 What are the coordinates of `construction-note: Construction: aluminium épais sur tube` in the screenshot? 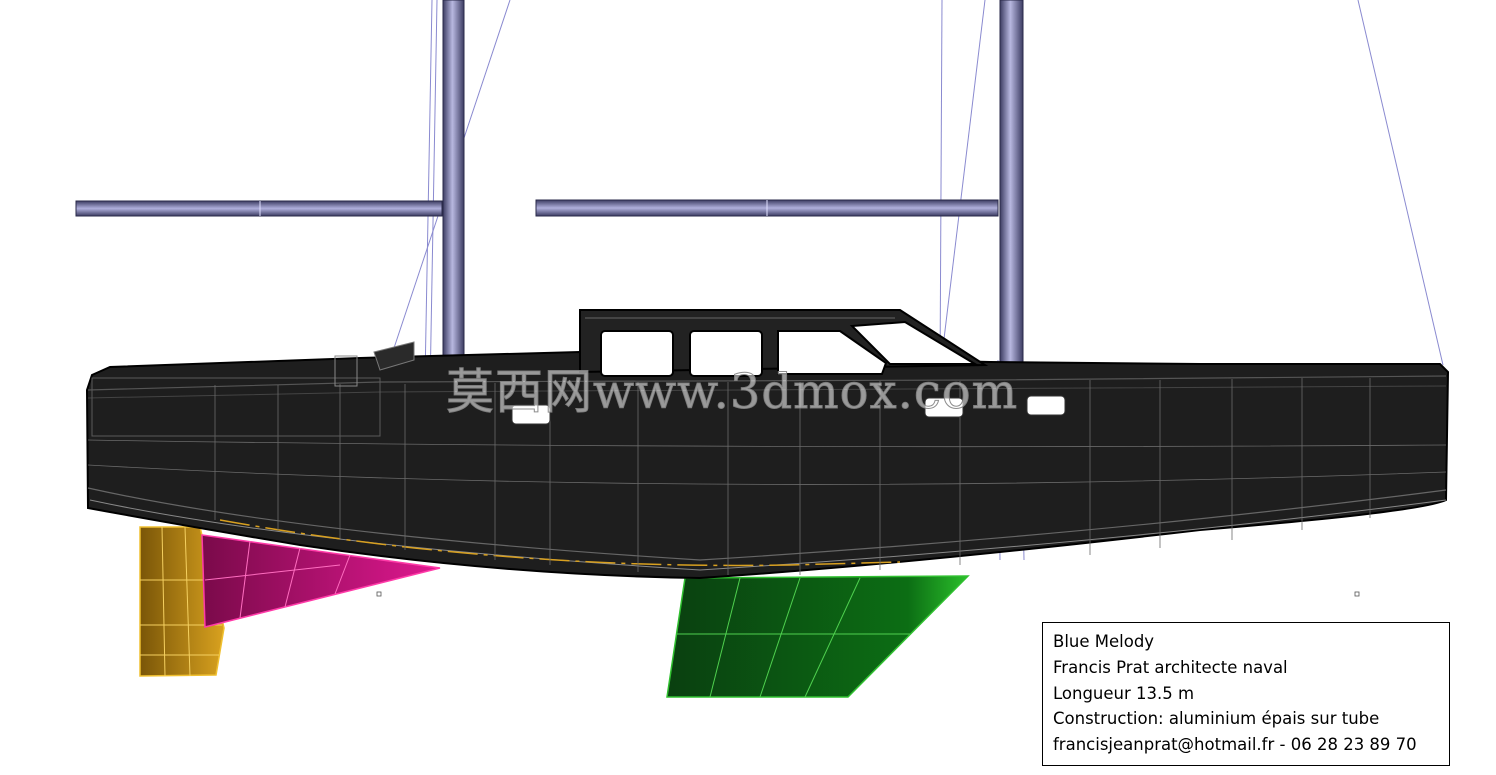 It's located at (1216, 719).